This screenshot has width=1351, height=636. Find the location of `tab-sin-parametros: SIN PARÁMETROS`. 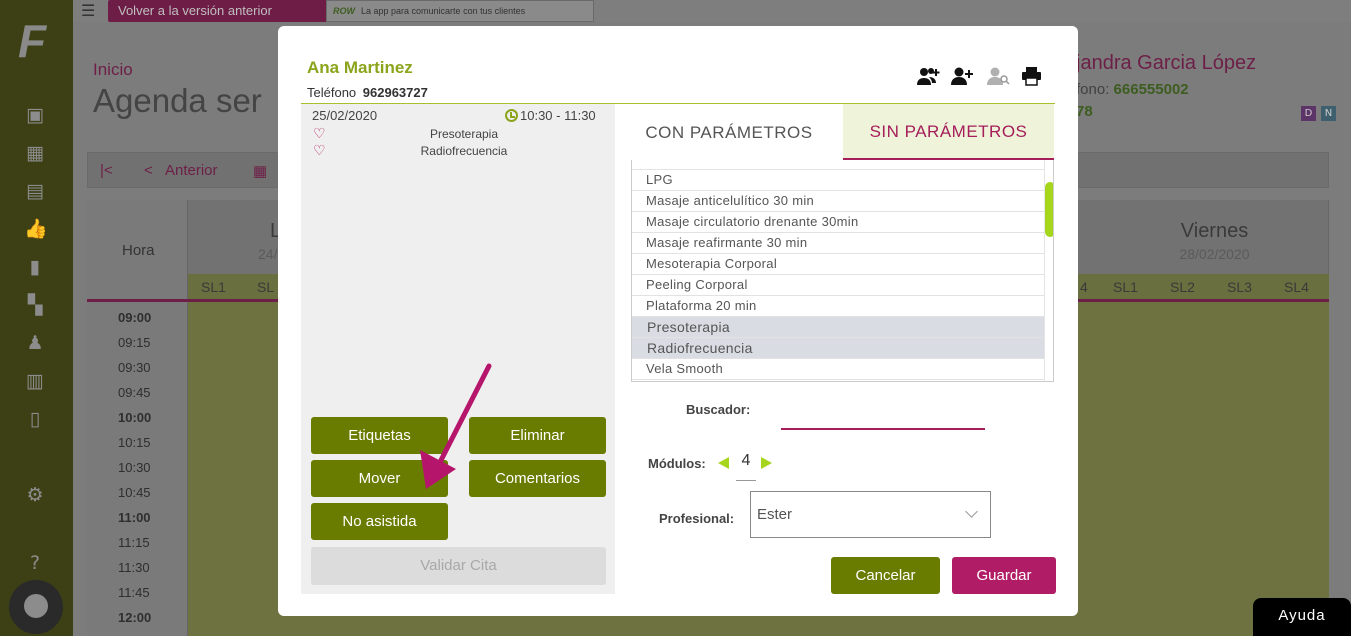

tab-sin-parametros: SIN PARÁMETROS is located at coordinates (948, 133).